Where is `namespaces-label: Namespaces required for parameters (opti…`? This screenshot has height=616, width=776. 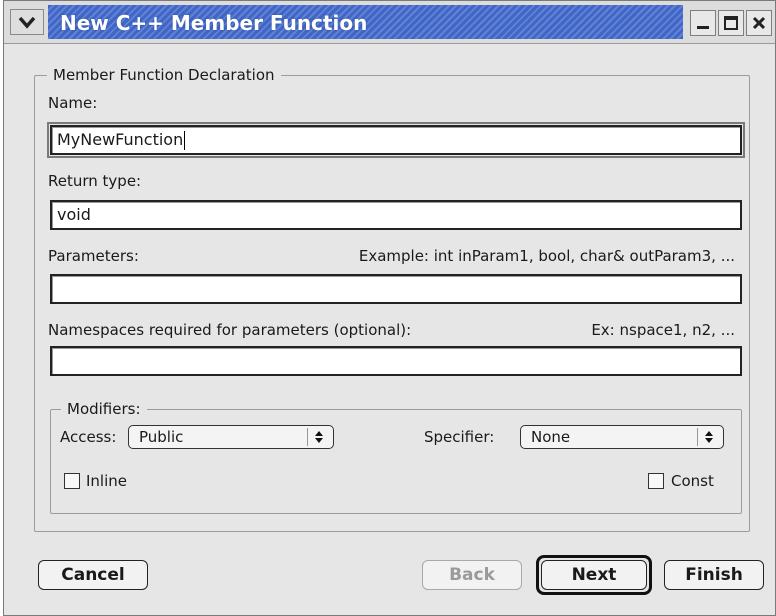 namespaces-label: Namespaces required for parameters (opti… is located at coordinates (230, 330).